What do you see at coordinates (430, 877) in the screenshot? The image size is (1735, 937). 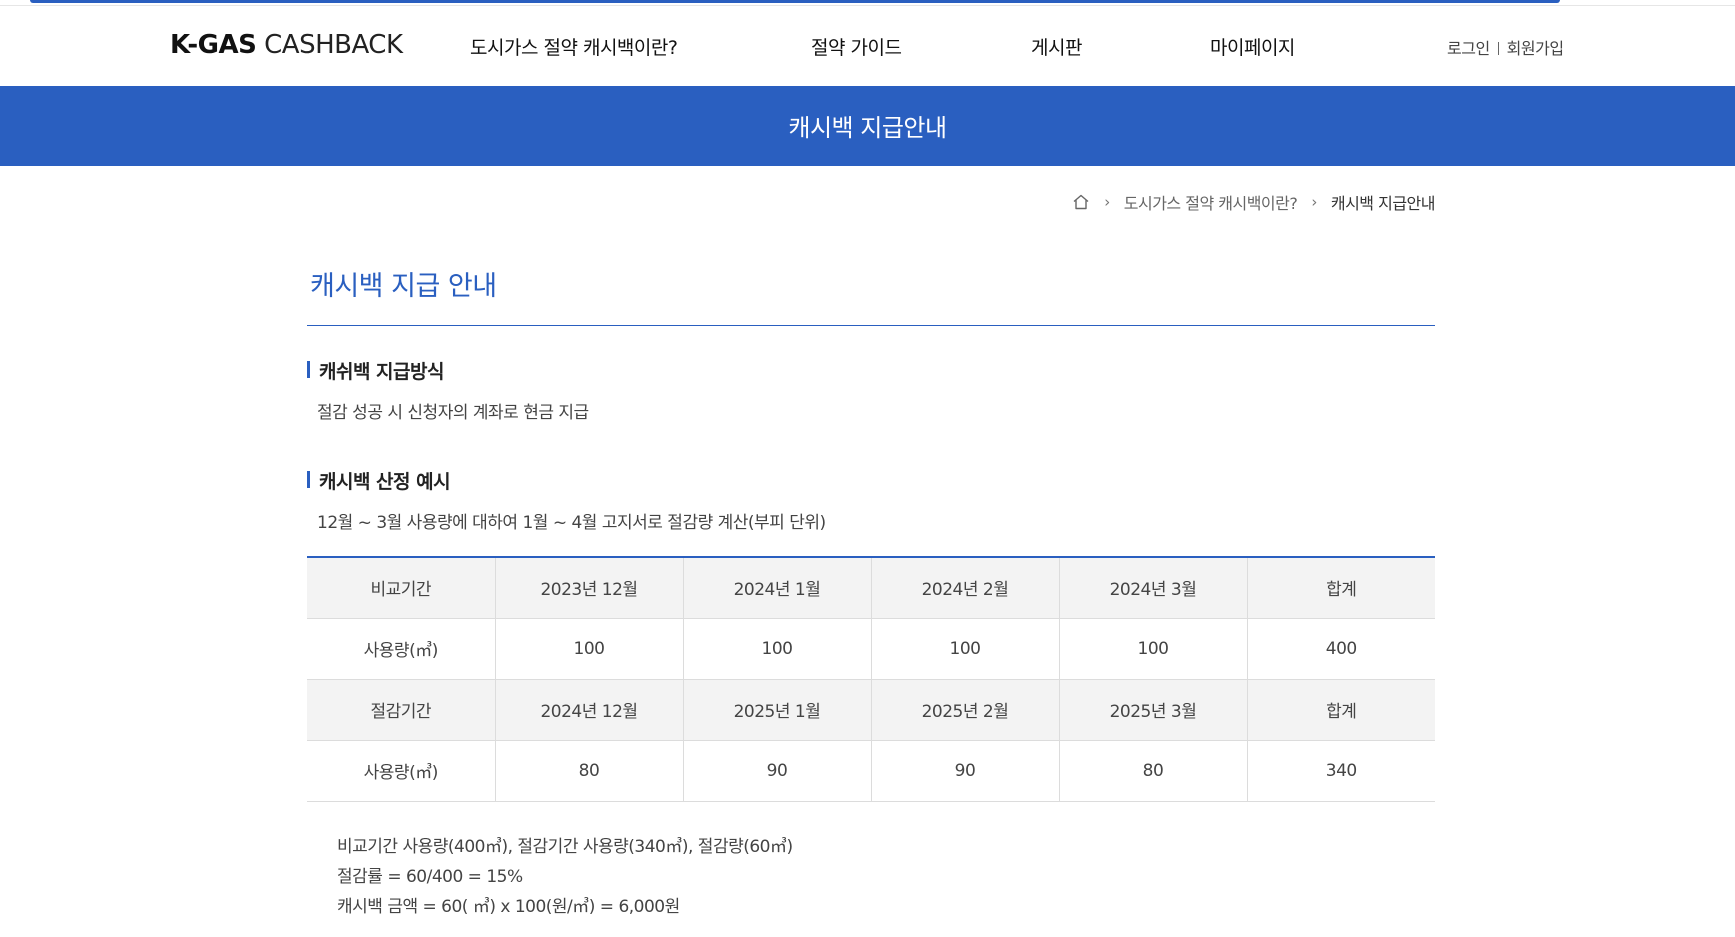 I see `note-saving-rate: 절감률 = 60/400 = 15%` at bounding box center [430, 877].